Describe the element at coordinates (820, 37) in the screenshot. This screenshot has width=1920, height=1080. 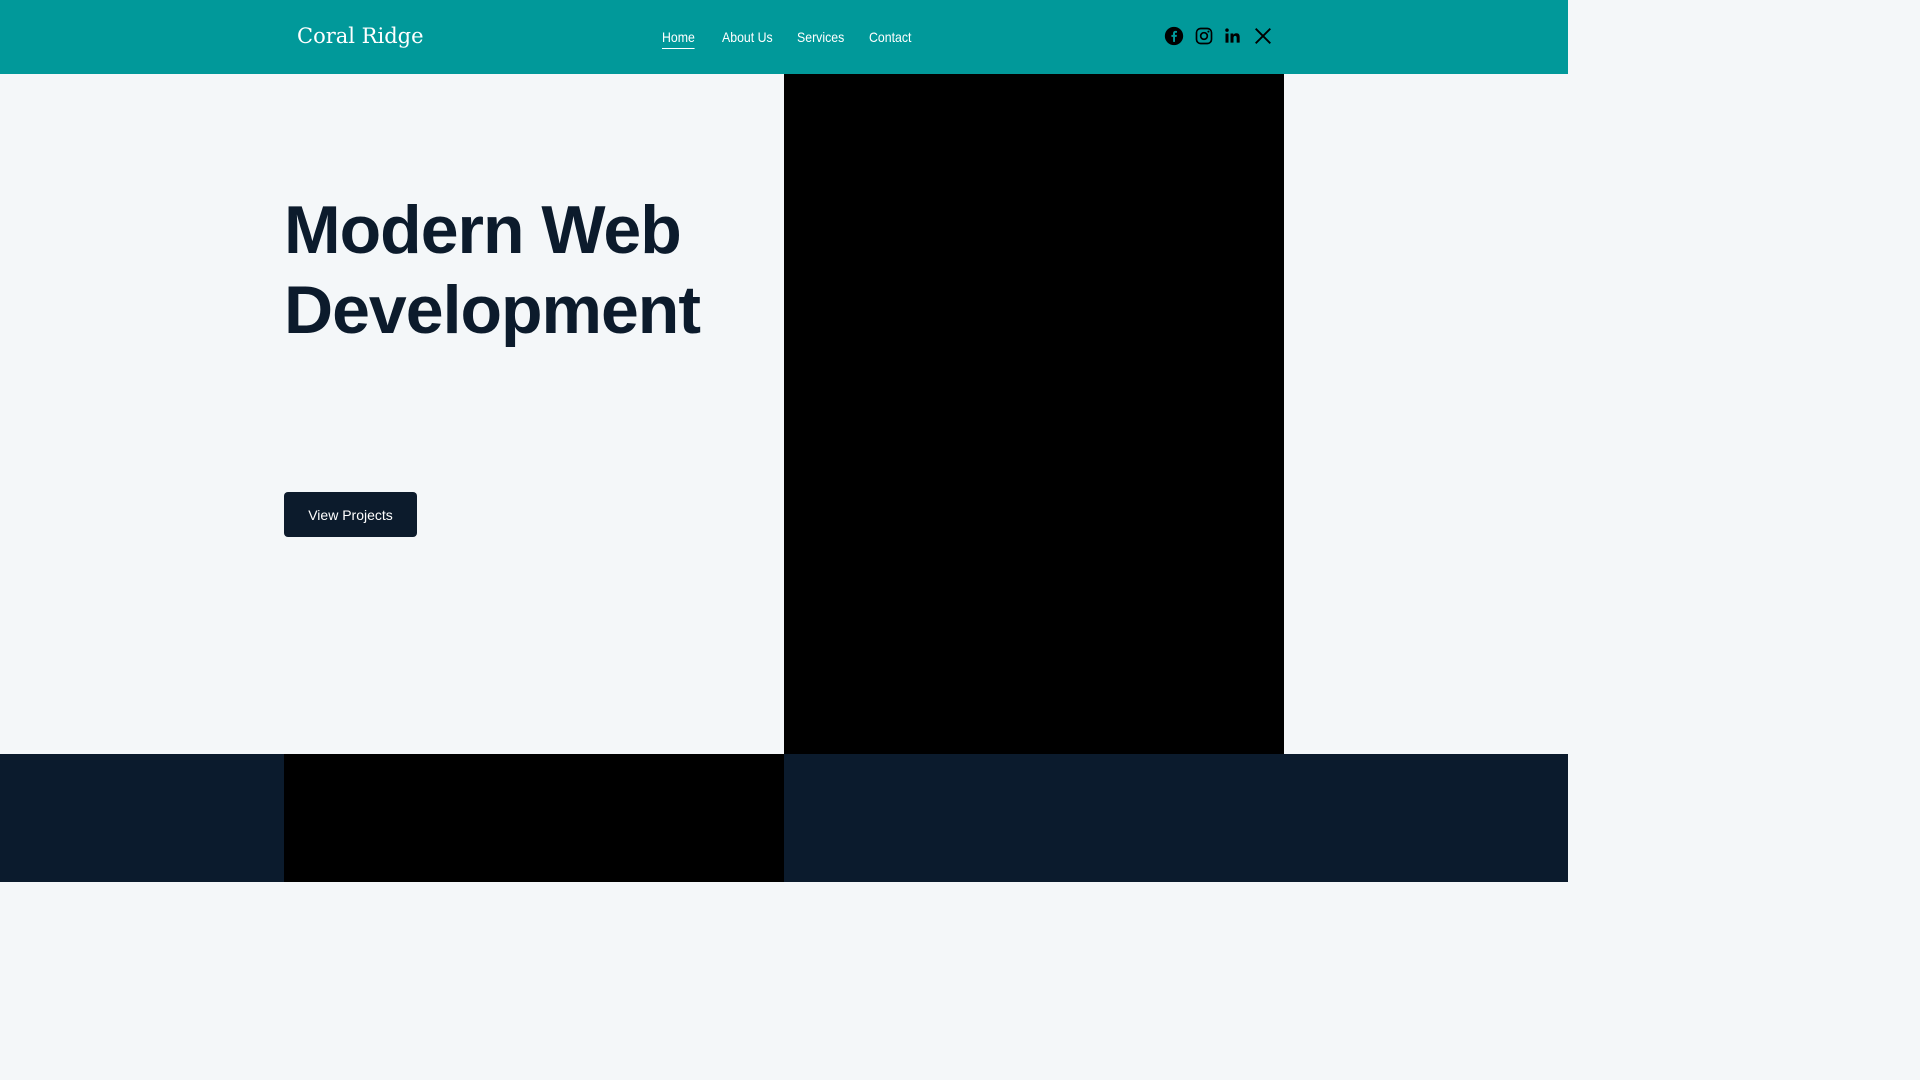
I see `nav-item-services: Services` at that location.